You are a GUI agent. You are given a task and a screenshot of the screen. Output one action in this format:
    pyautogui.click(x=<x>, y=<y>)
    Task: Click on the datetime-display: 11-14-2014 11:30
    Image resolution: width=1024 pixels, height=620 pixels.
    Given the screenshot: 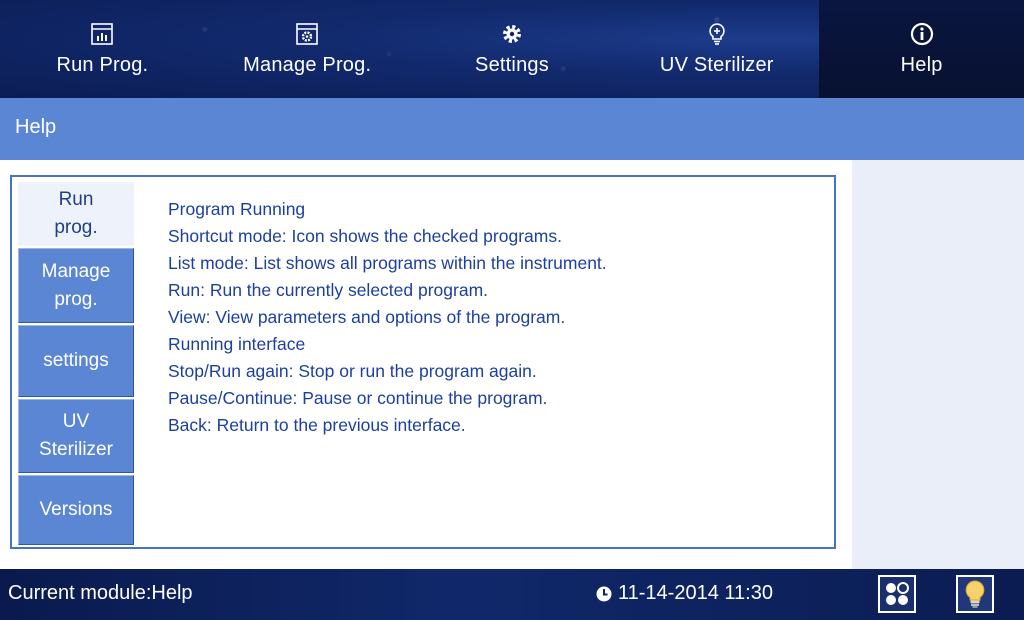 What is the action you would take?
    pyautogui.click(x=684, y=593)
    